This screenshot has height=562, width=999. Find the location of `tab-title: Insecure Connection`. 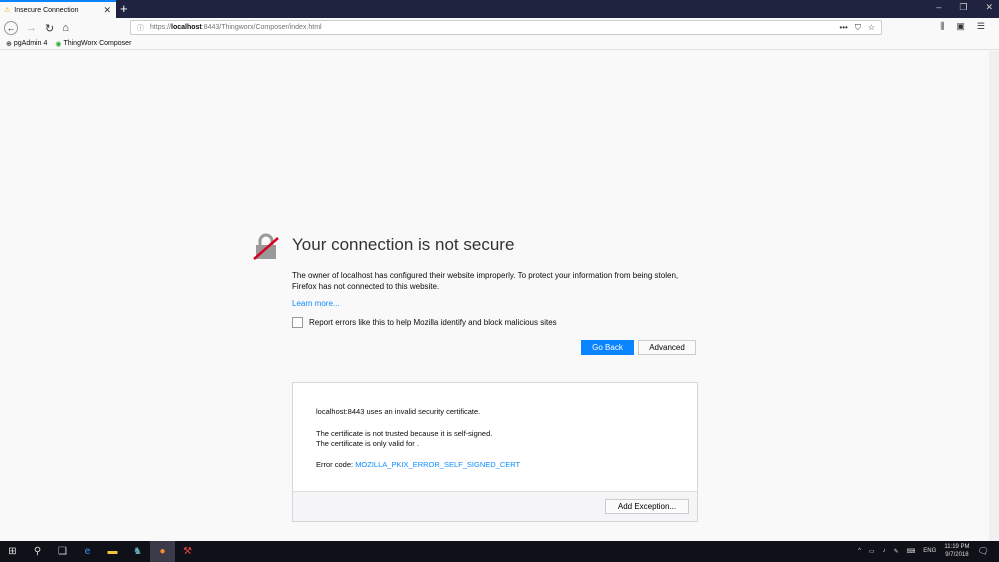

tab-title: Insecure Connection is located at coordinates (46, 10).